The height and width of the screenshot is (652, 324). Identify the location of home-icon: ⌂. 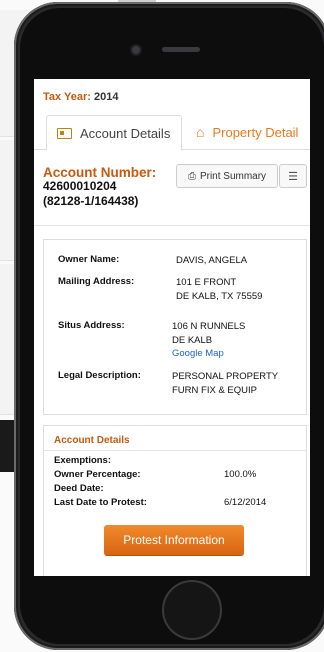
(200, 132).